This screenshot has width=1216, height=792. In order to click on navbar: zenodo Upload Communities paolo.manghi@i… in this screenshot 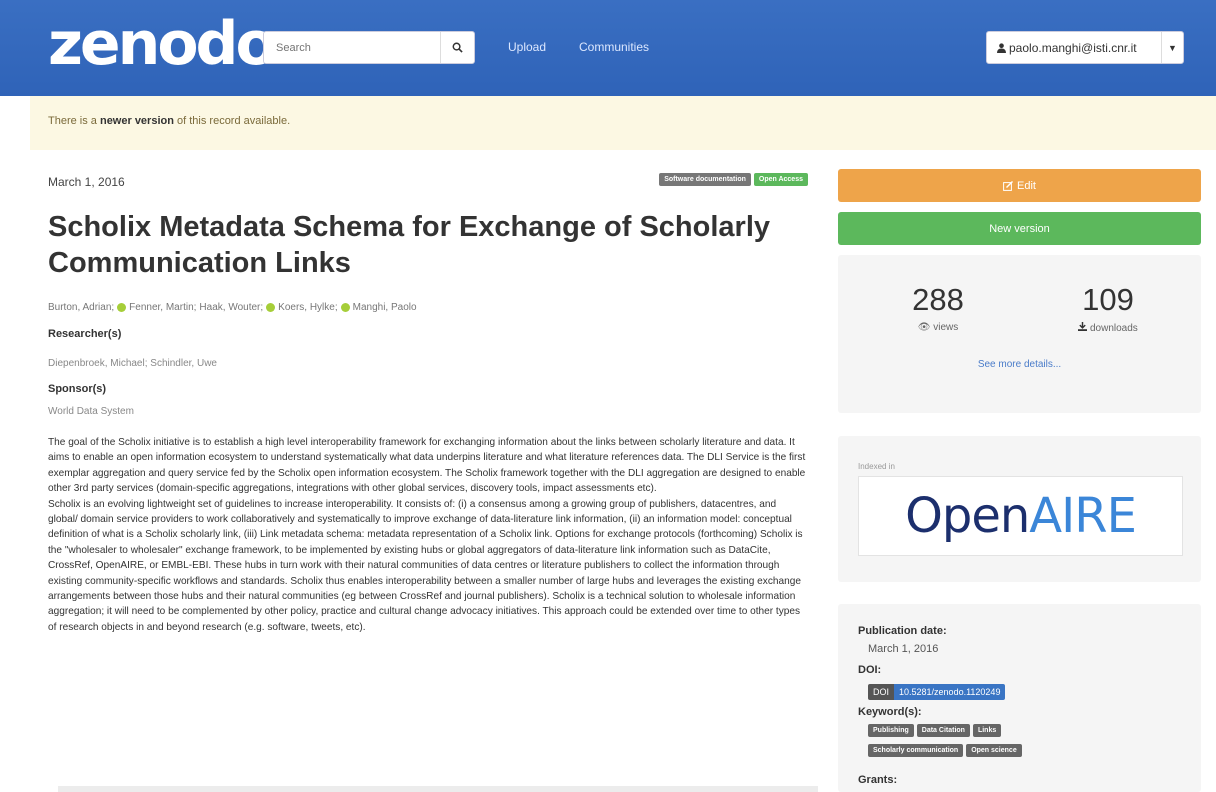, I will do `click(608, 48)`.